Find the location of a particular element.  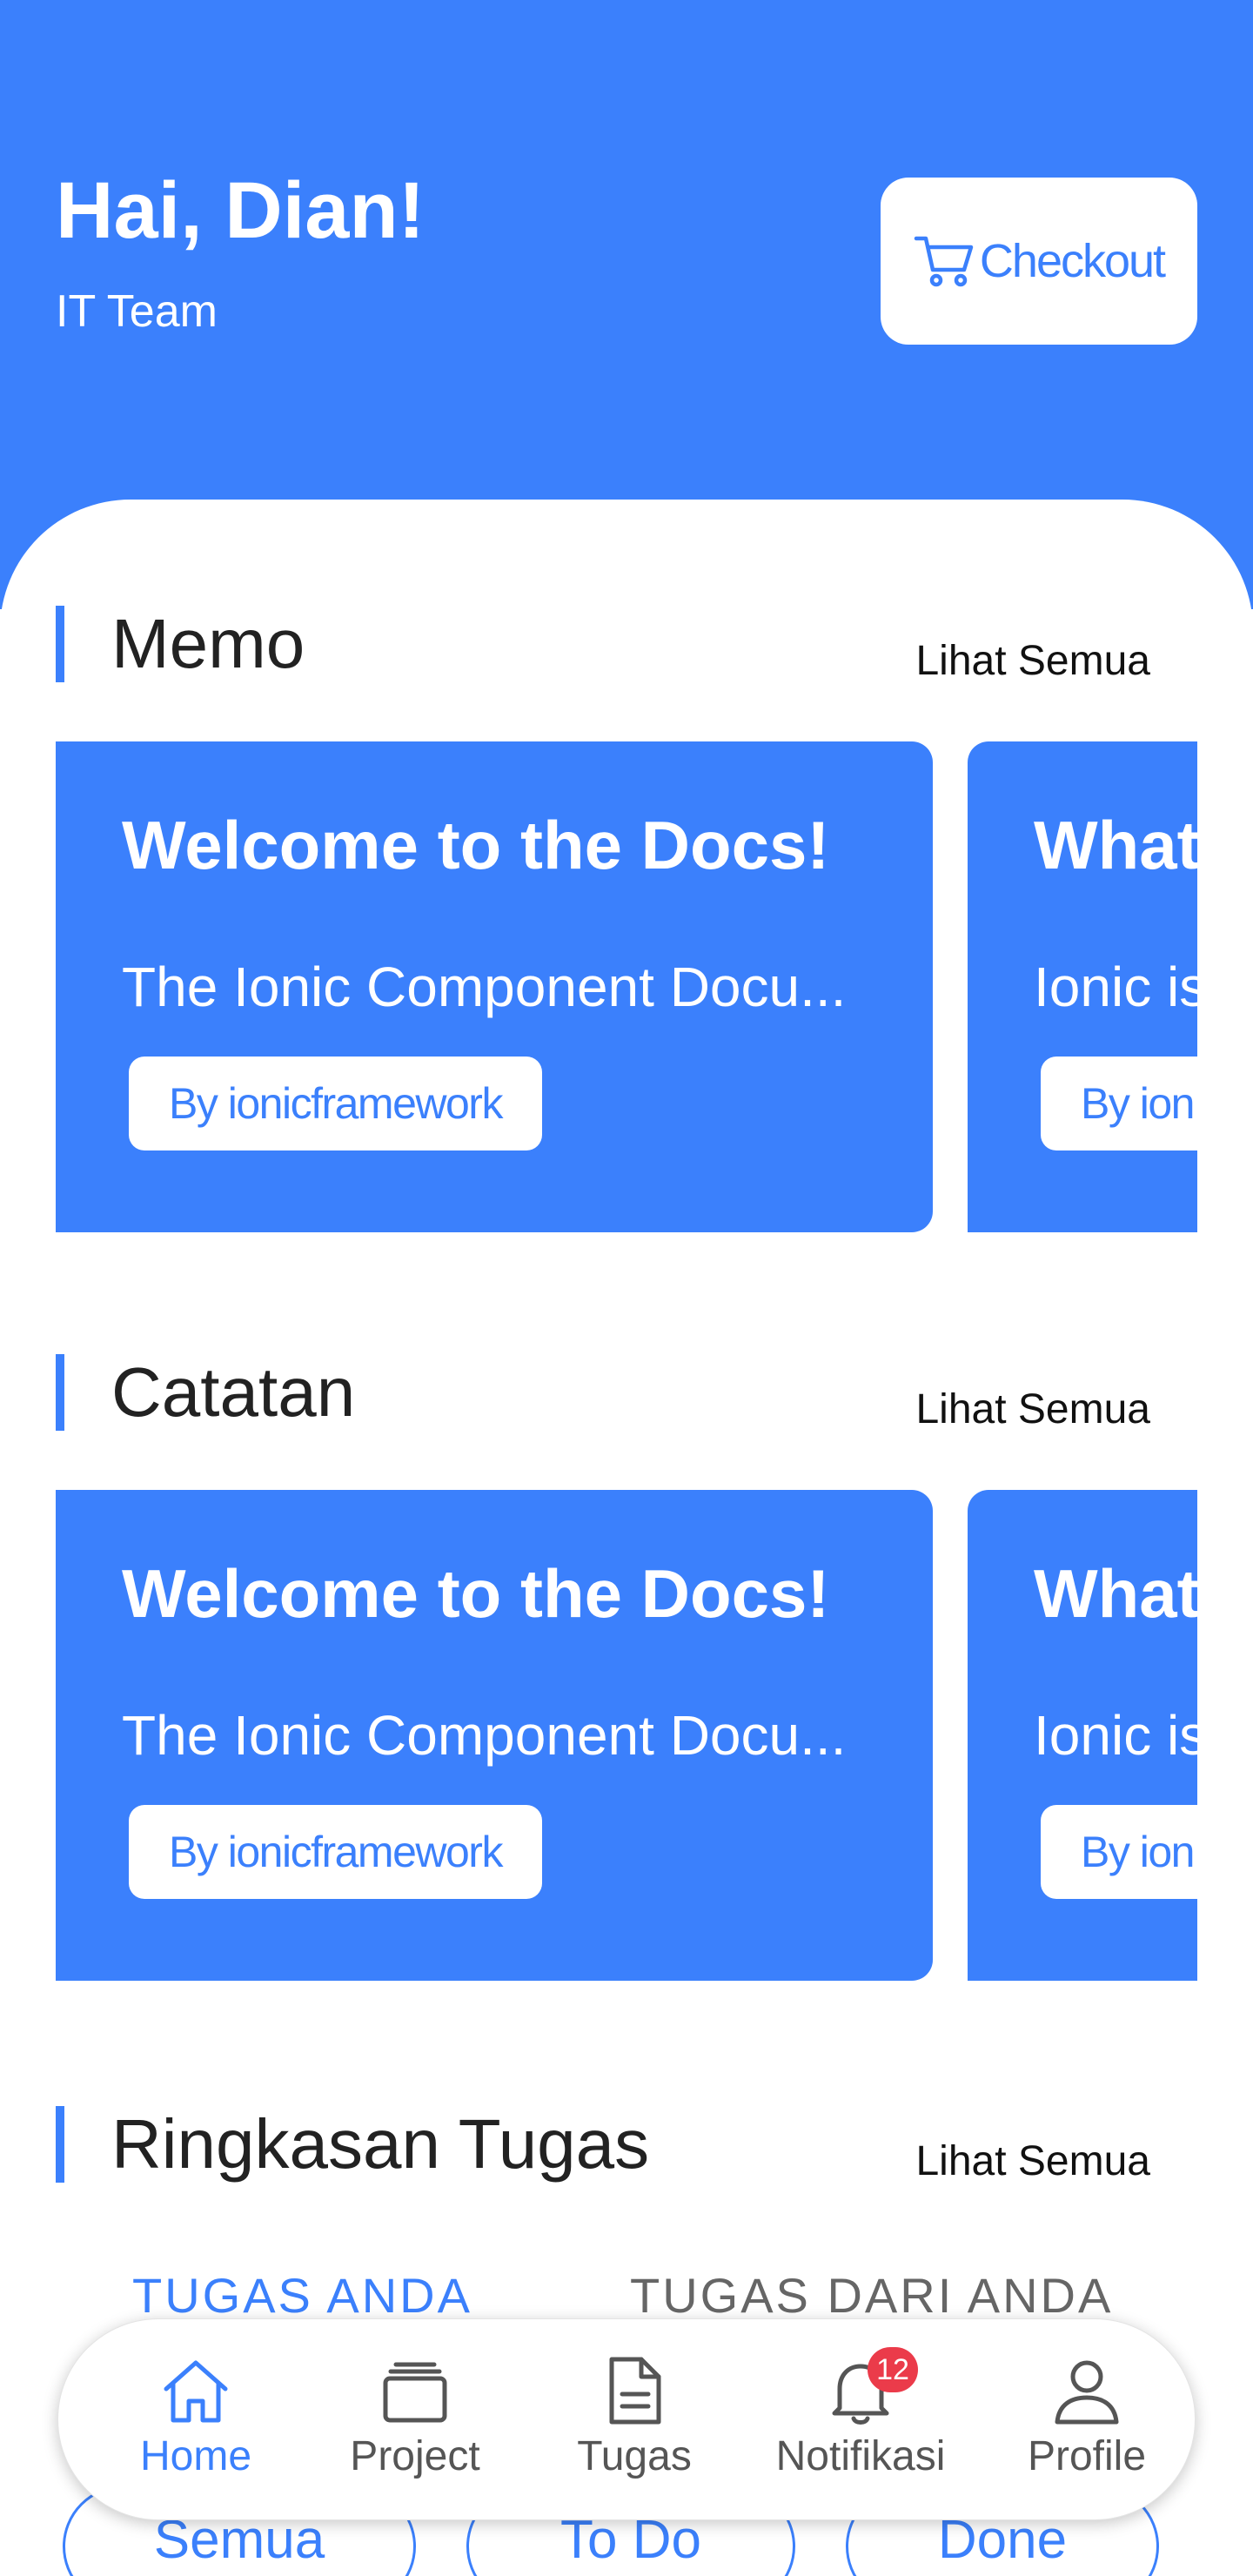

memo-title: Memo is located at coordinates (208, 643).